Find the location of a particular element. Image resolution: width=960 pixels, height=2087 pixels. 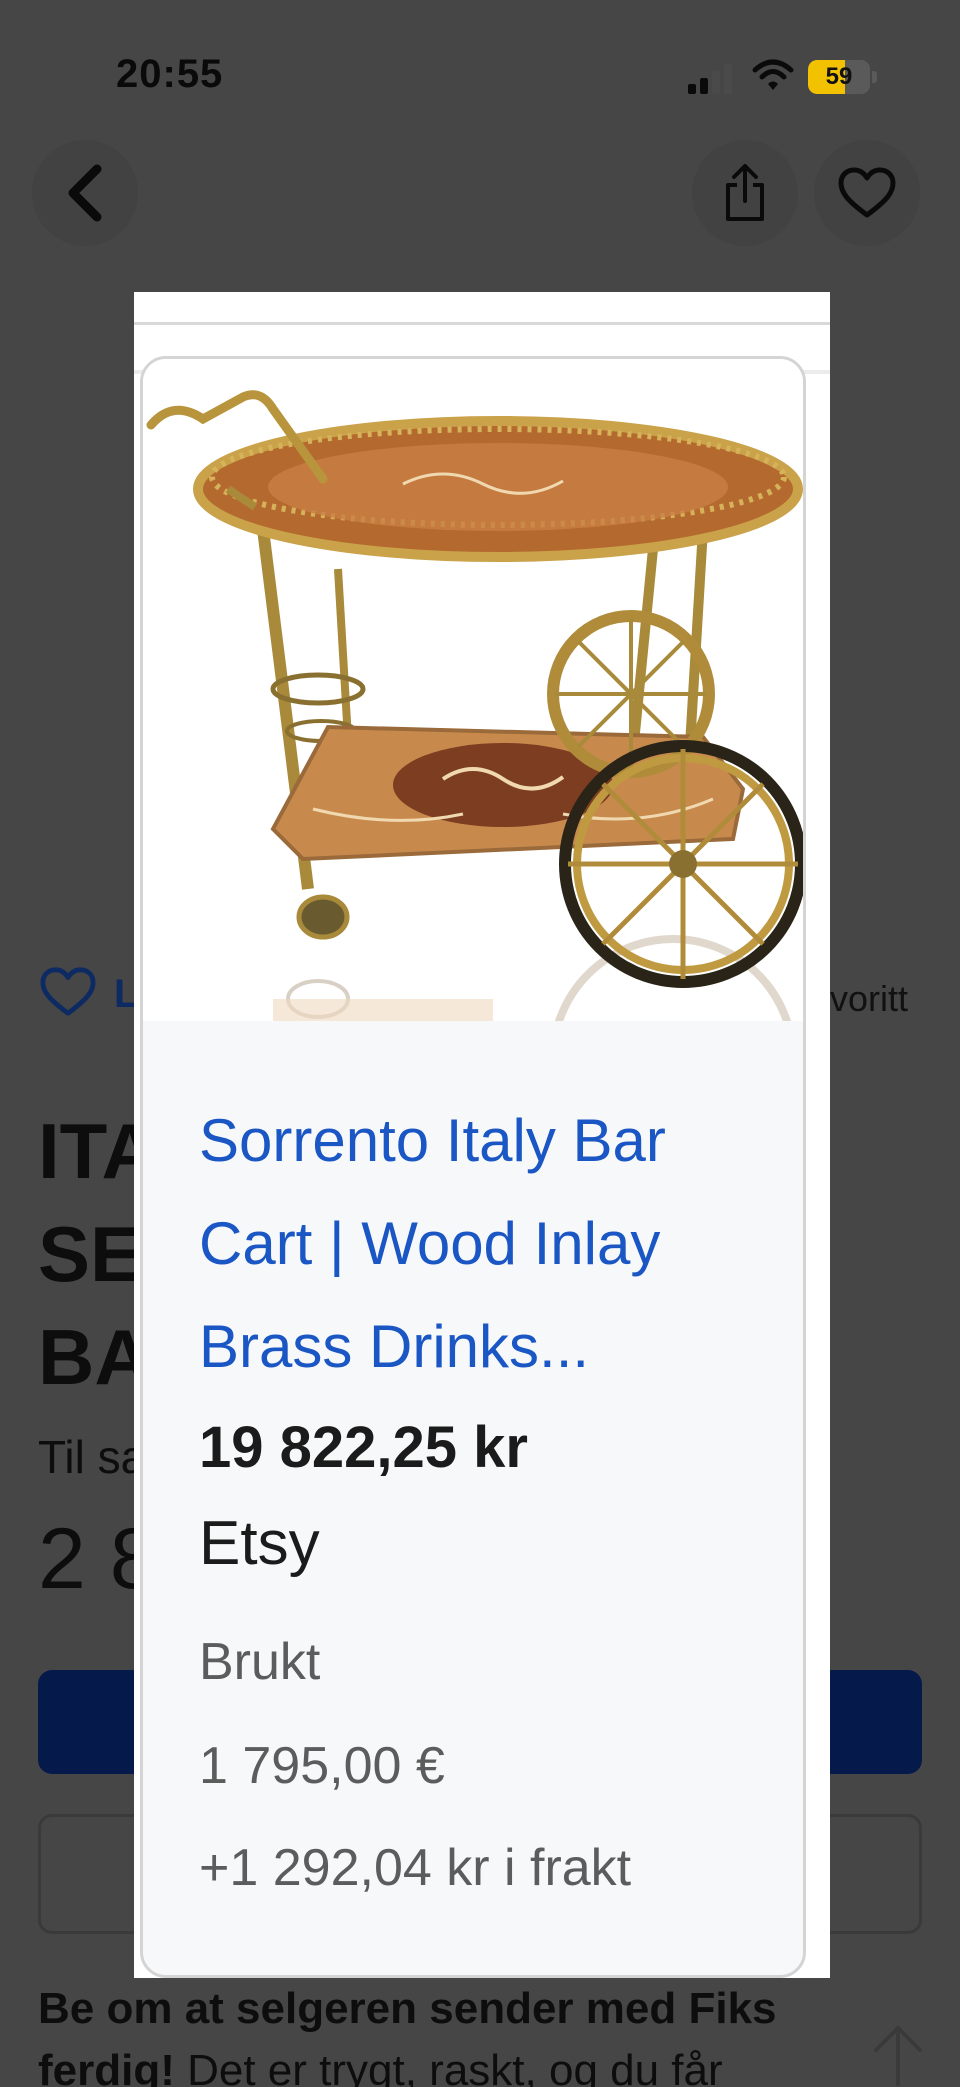

wifi-icon is located at coordinates (773, 74).